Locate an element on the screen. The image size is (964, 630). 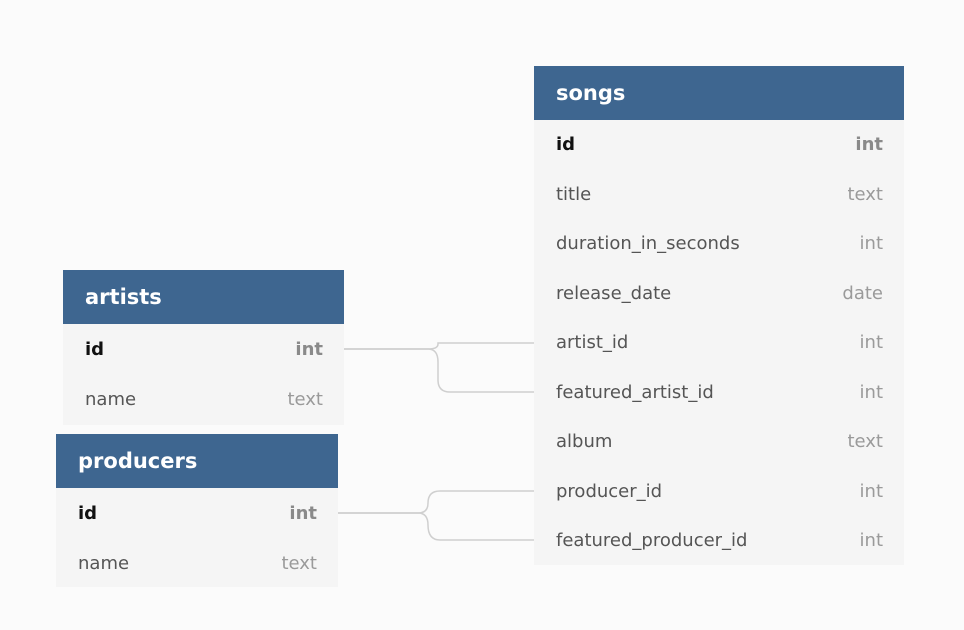
column-row-artists-id: id int is located at coordinates (203, 349).